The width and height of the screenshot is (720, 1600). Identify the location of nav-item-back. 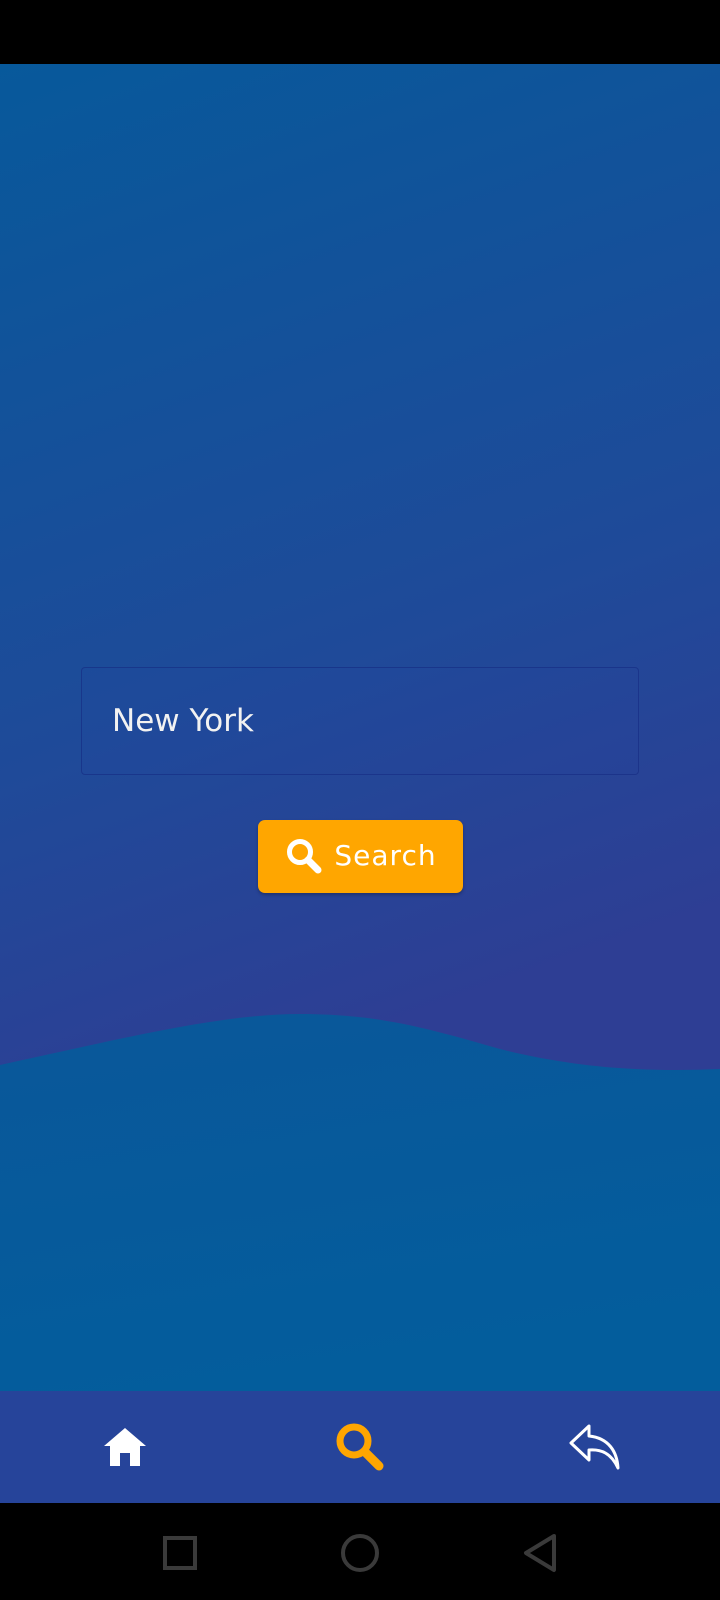
(595, 1447).